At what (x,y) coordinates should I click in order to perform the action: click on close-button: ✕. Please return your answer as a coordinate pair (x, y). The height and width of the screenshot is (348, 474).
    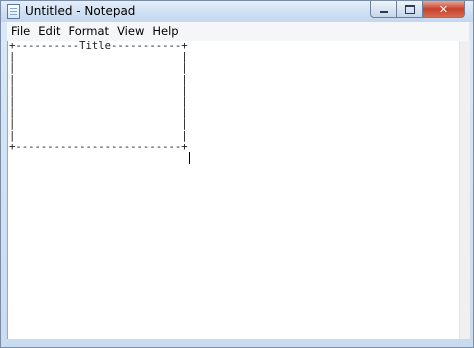
    Looking at the image, I should click on (443, 9).